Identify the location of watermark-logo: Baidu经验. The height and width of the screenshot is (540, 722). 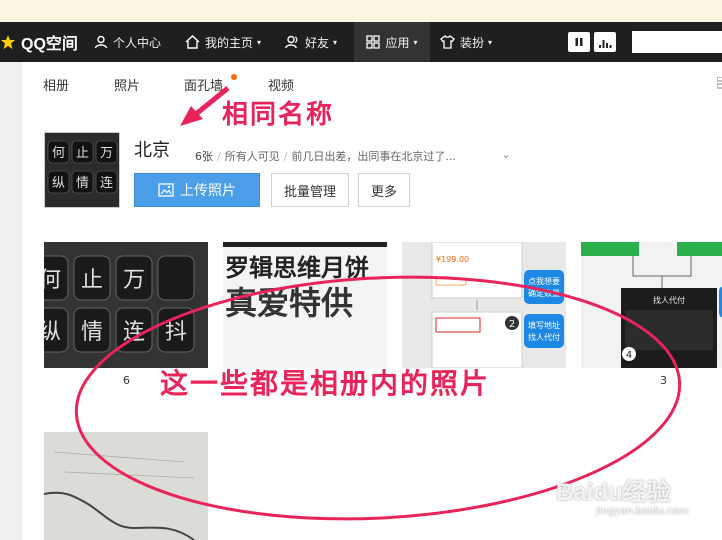
(613, 492).